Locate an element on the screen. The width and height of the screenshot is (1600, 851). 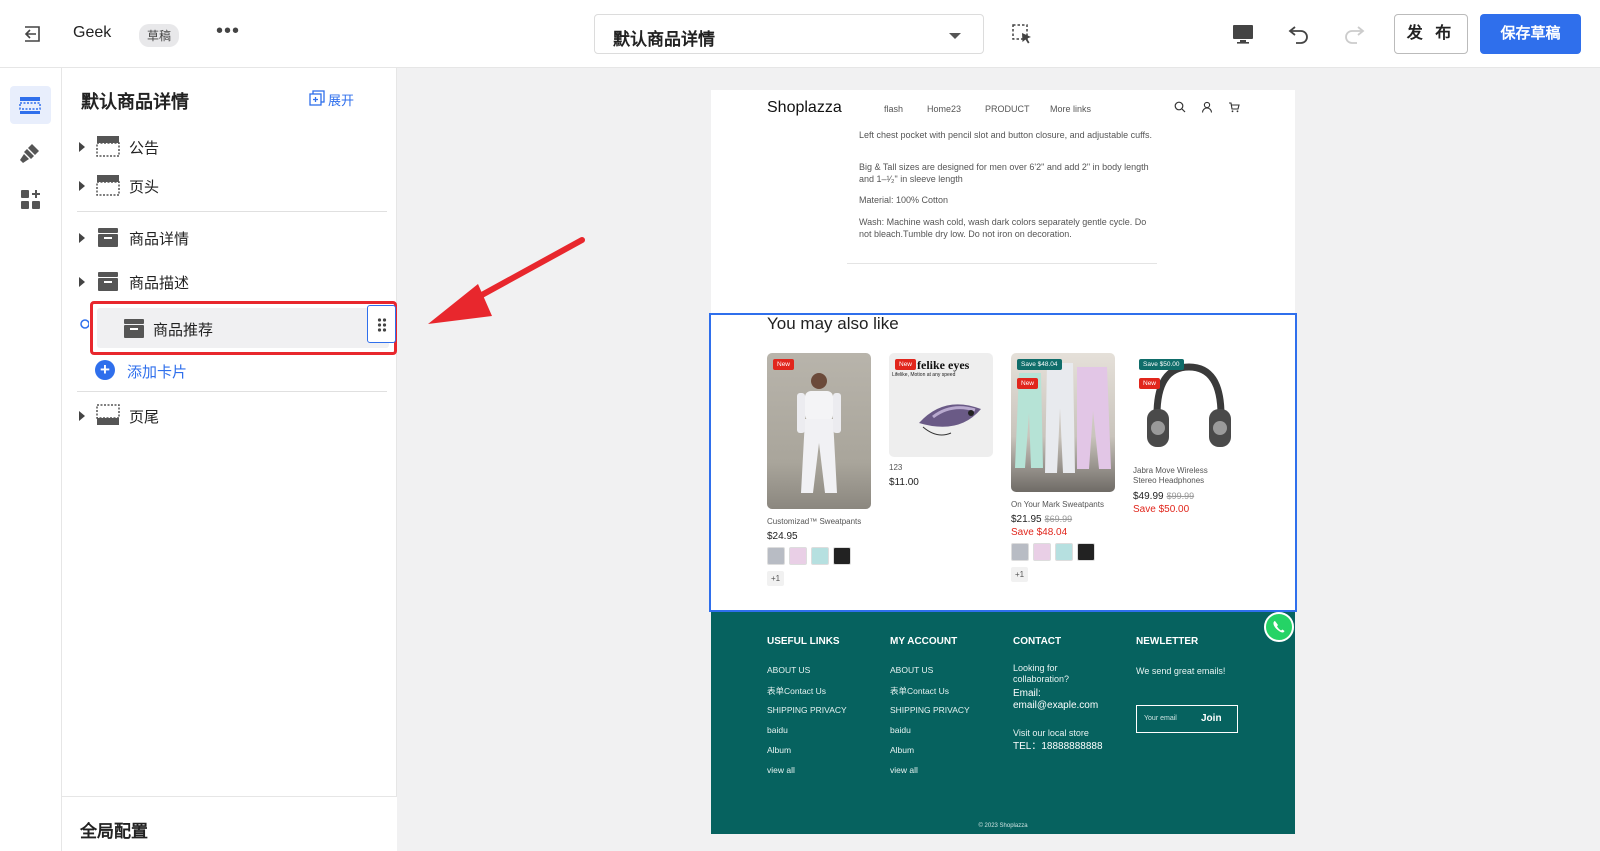
sections-tab is located at coordinates (30, 105).